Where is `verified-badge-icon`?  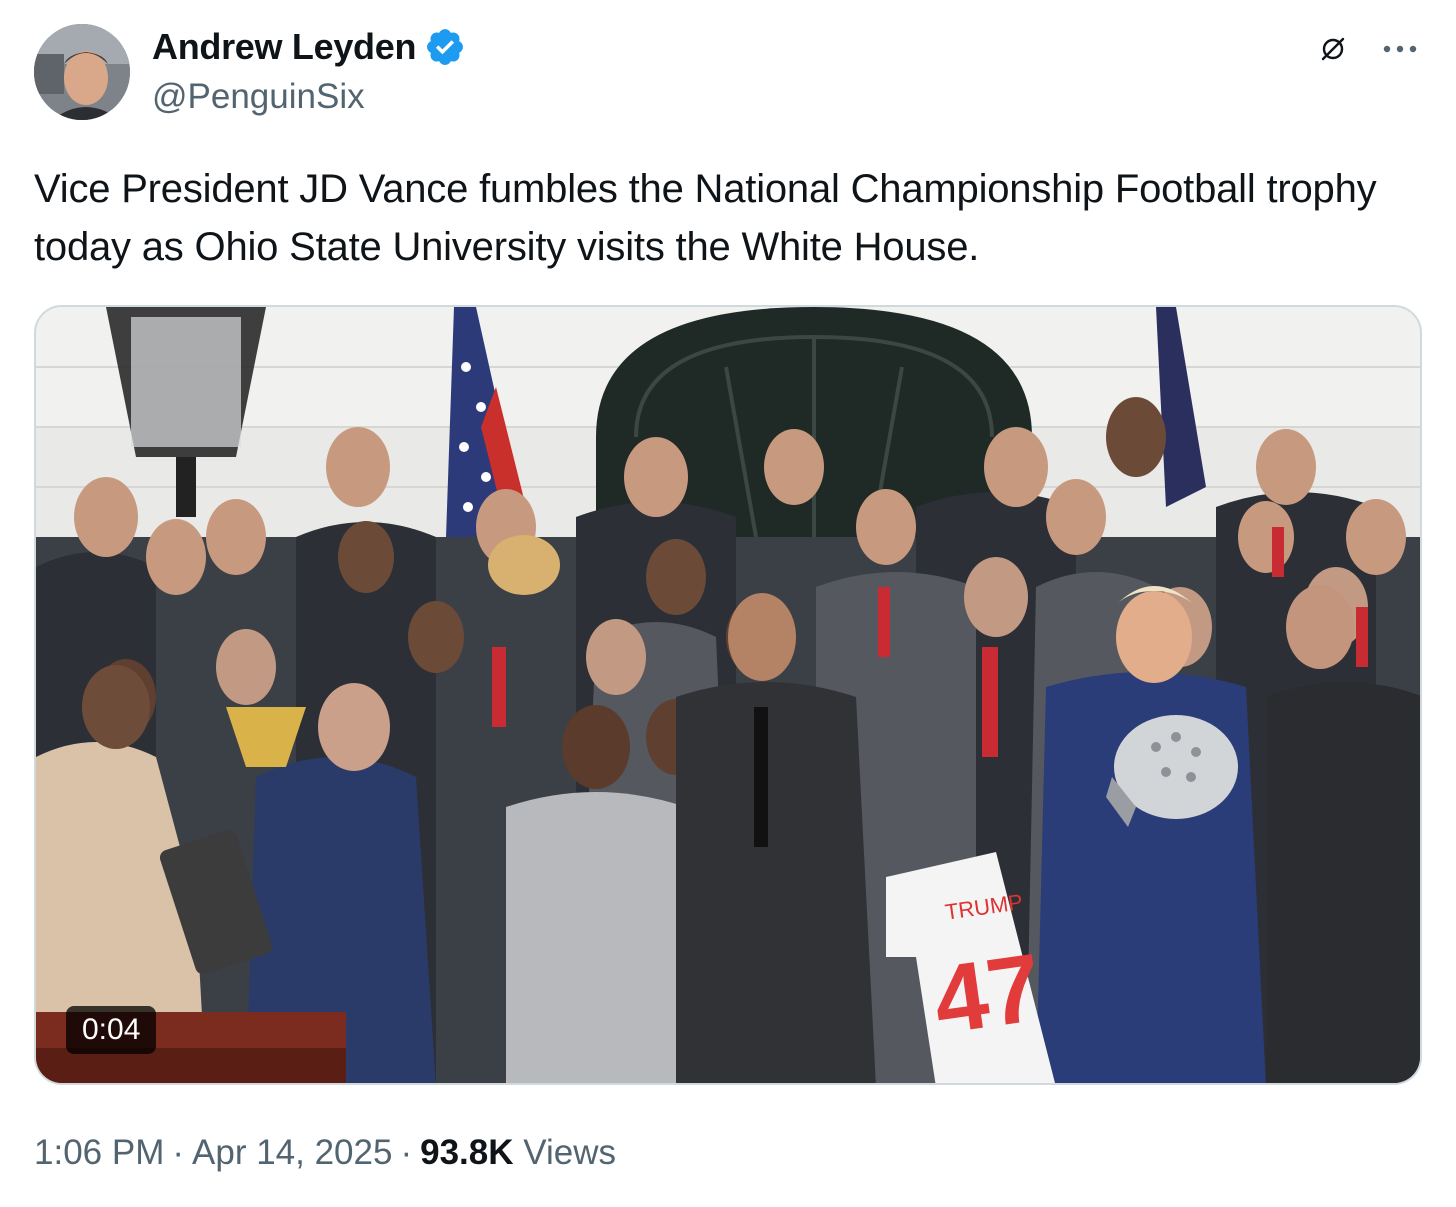 verified-badge-icon is located at coordinates (445, 47).